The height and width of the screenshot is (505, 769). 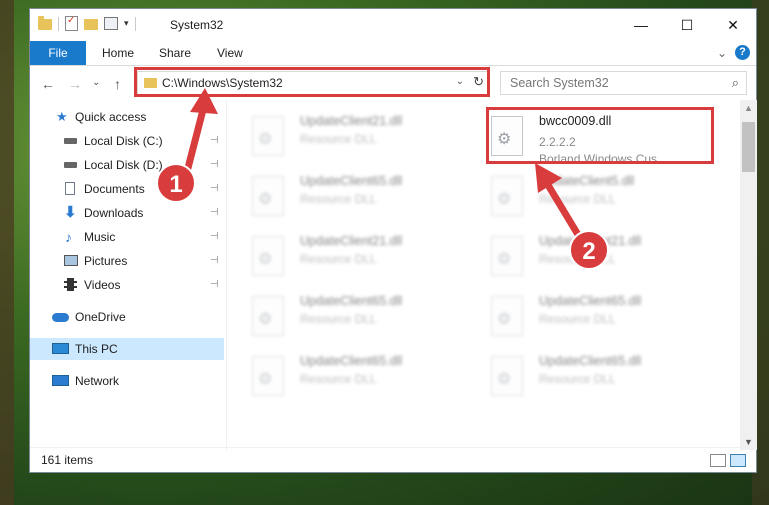 I want to click on expand-ribbon-chevron-icon: ⌄, so click(x=722, y=53).